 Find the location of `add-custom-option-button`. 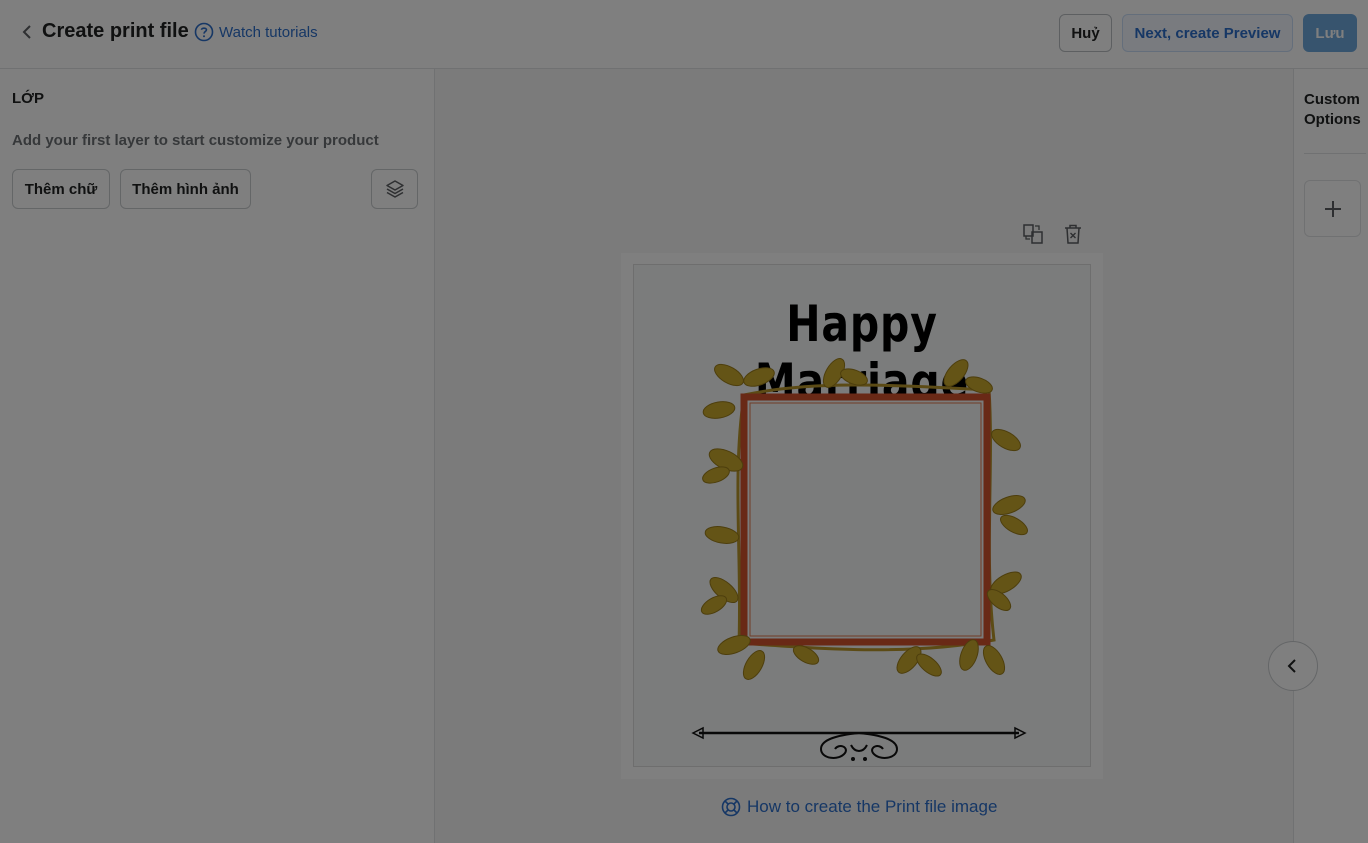

add-custom-option-button is located at coordinates (1332, 208).